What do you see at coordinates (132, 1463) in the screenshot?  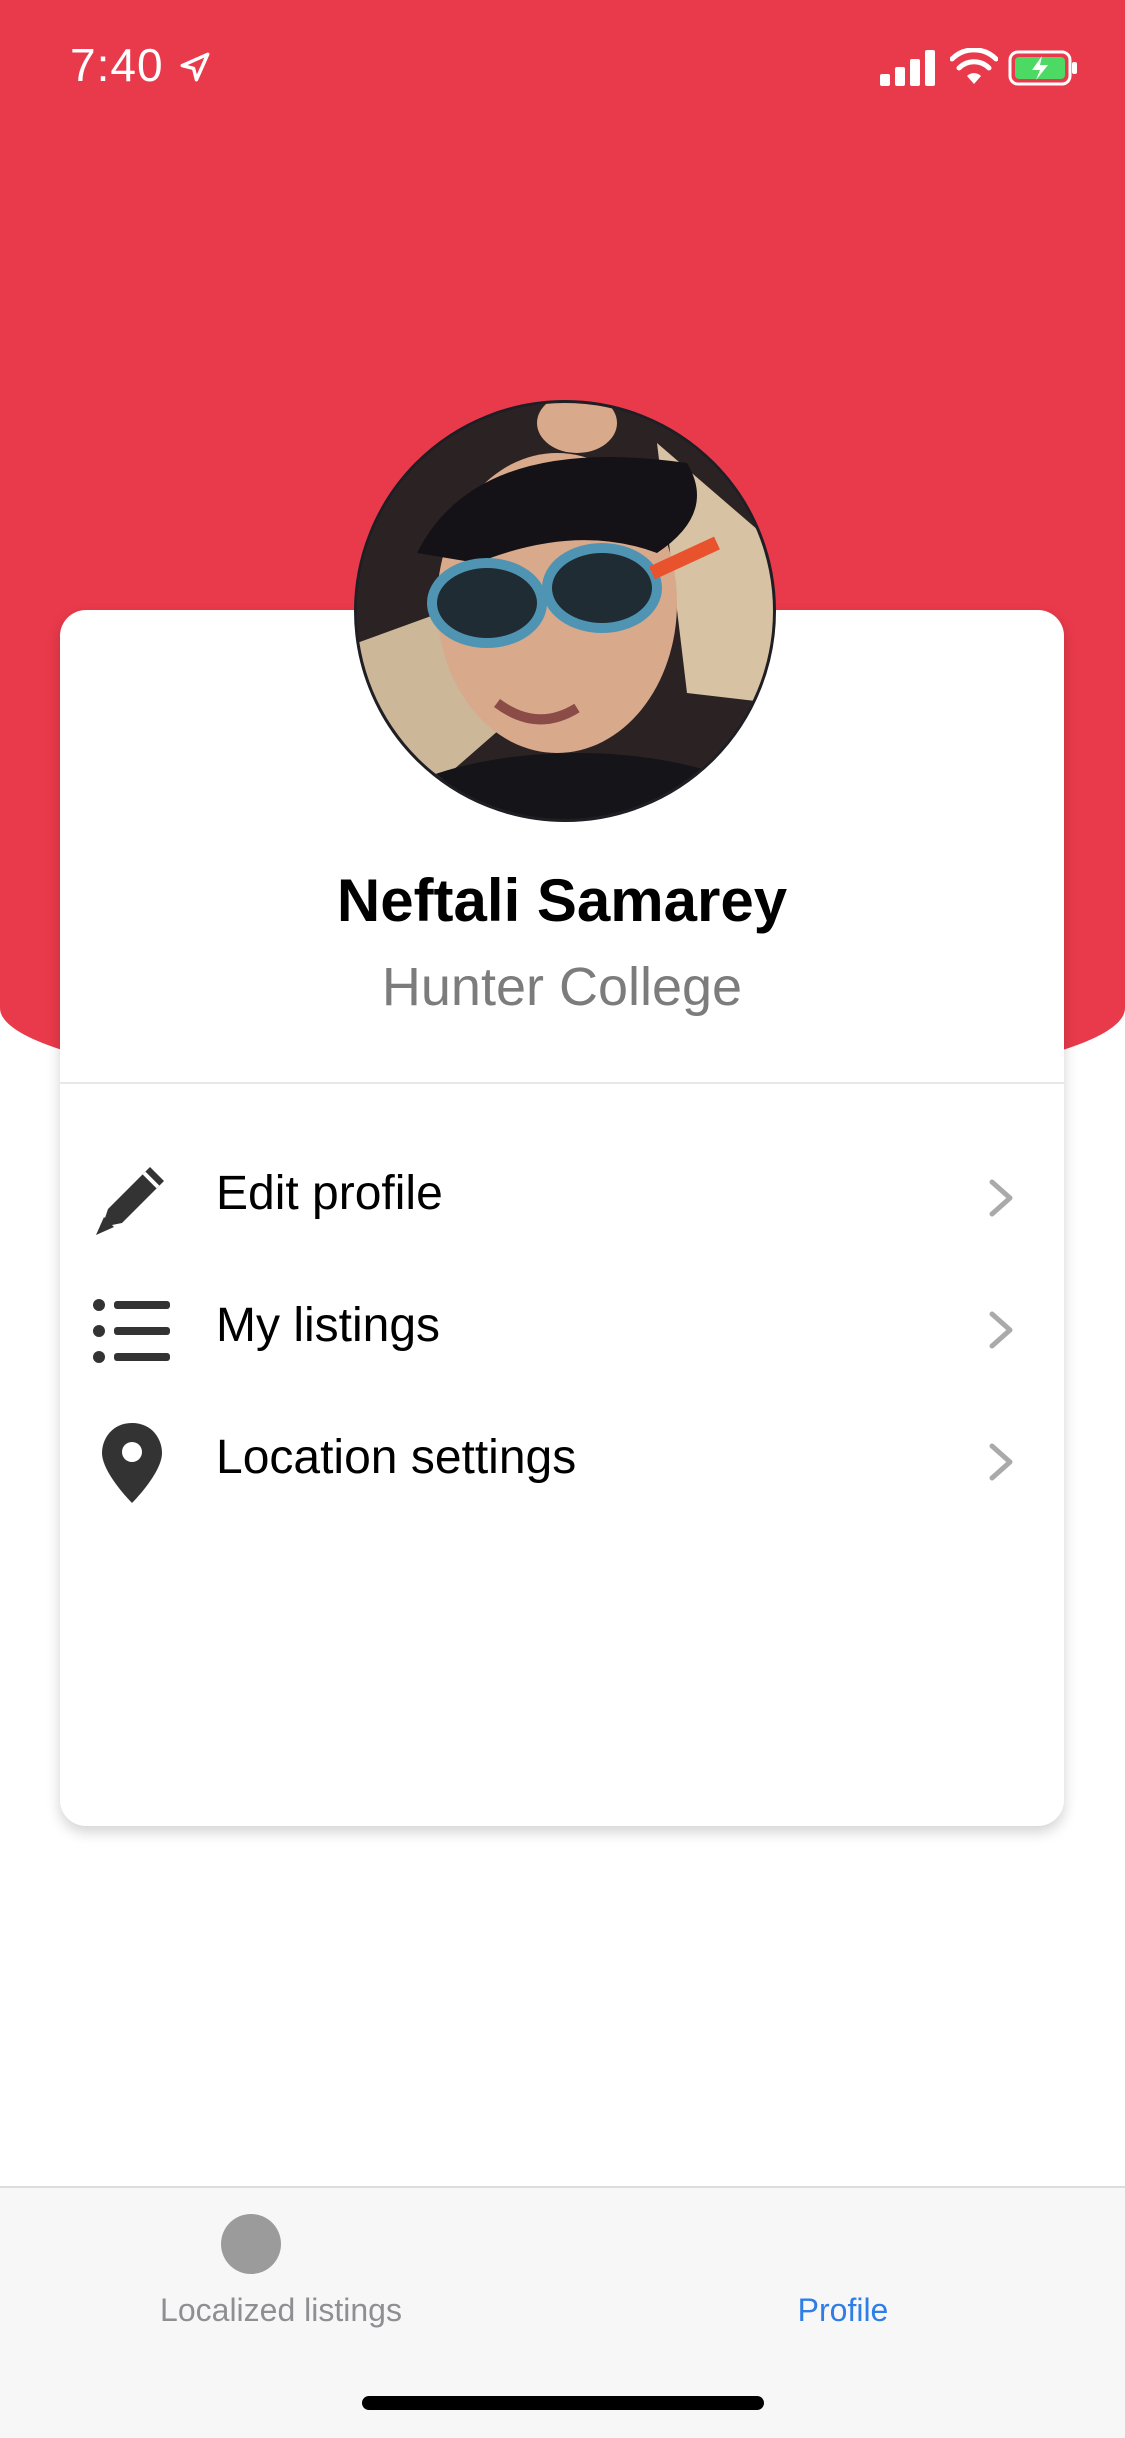 I see `map-pin-icon` at bounding box center [132, 1463].